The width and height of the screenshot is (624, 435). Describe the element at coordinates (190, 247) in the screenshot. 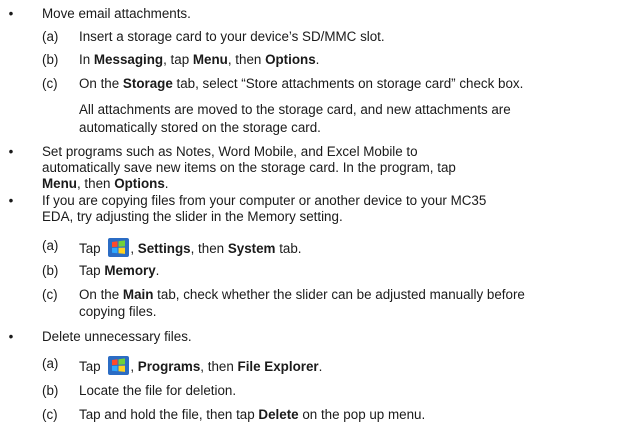

I see `step-text: Tap , Settings, then System tab.` at that location.